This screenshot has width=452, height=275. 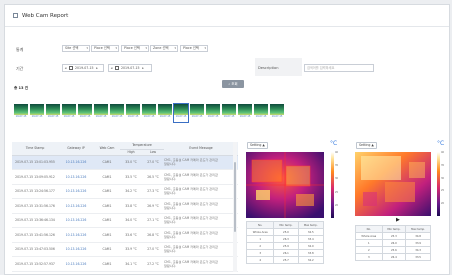 I want to click on cell-high: 34.1 °C, so click(x=131, y=264).